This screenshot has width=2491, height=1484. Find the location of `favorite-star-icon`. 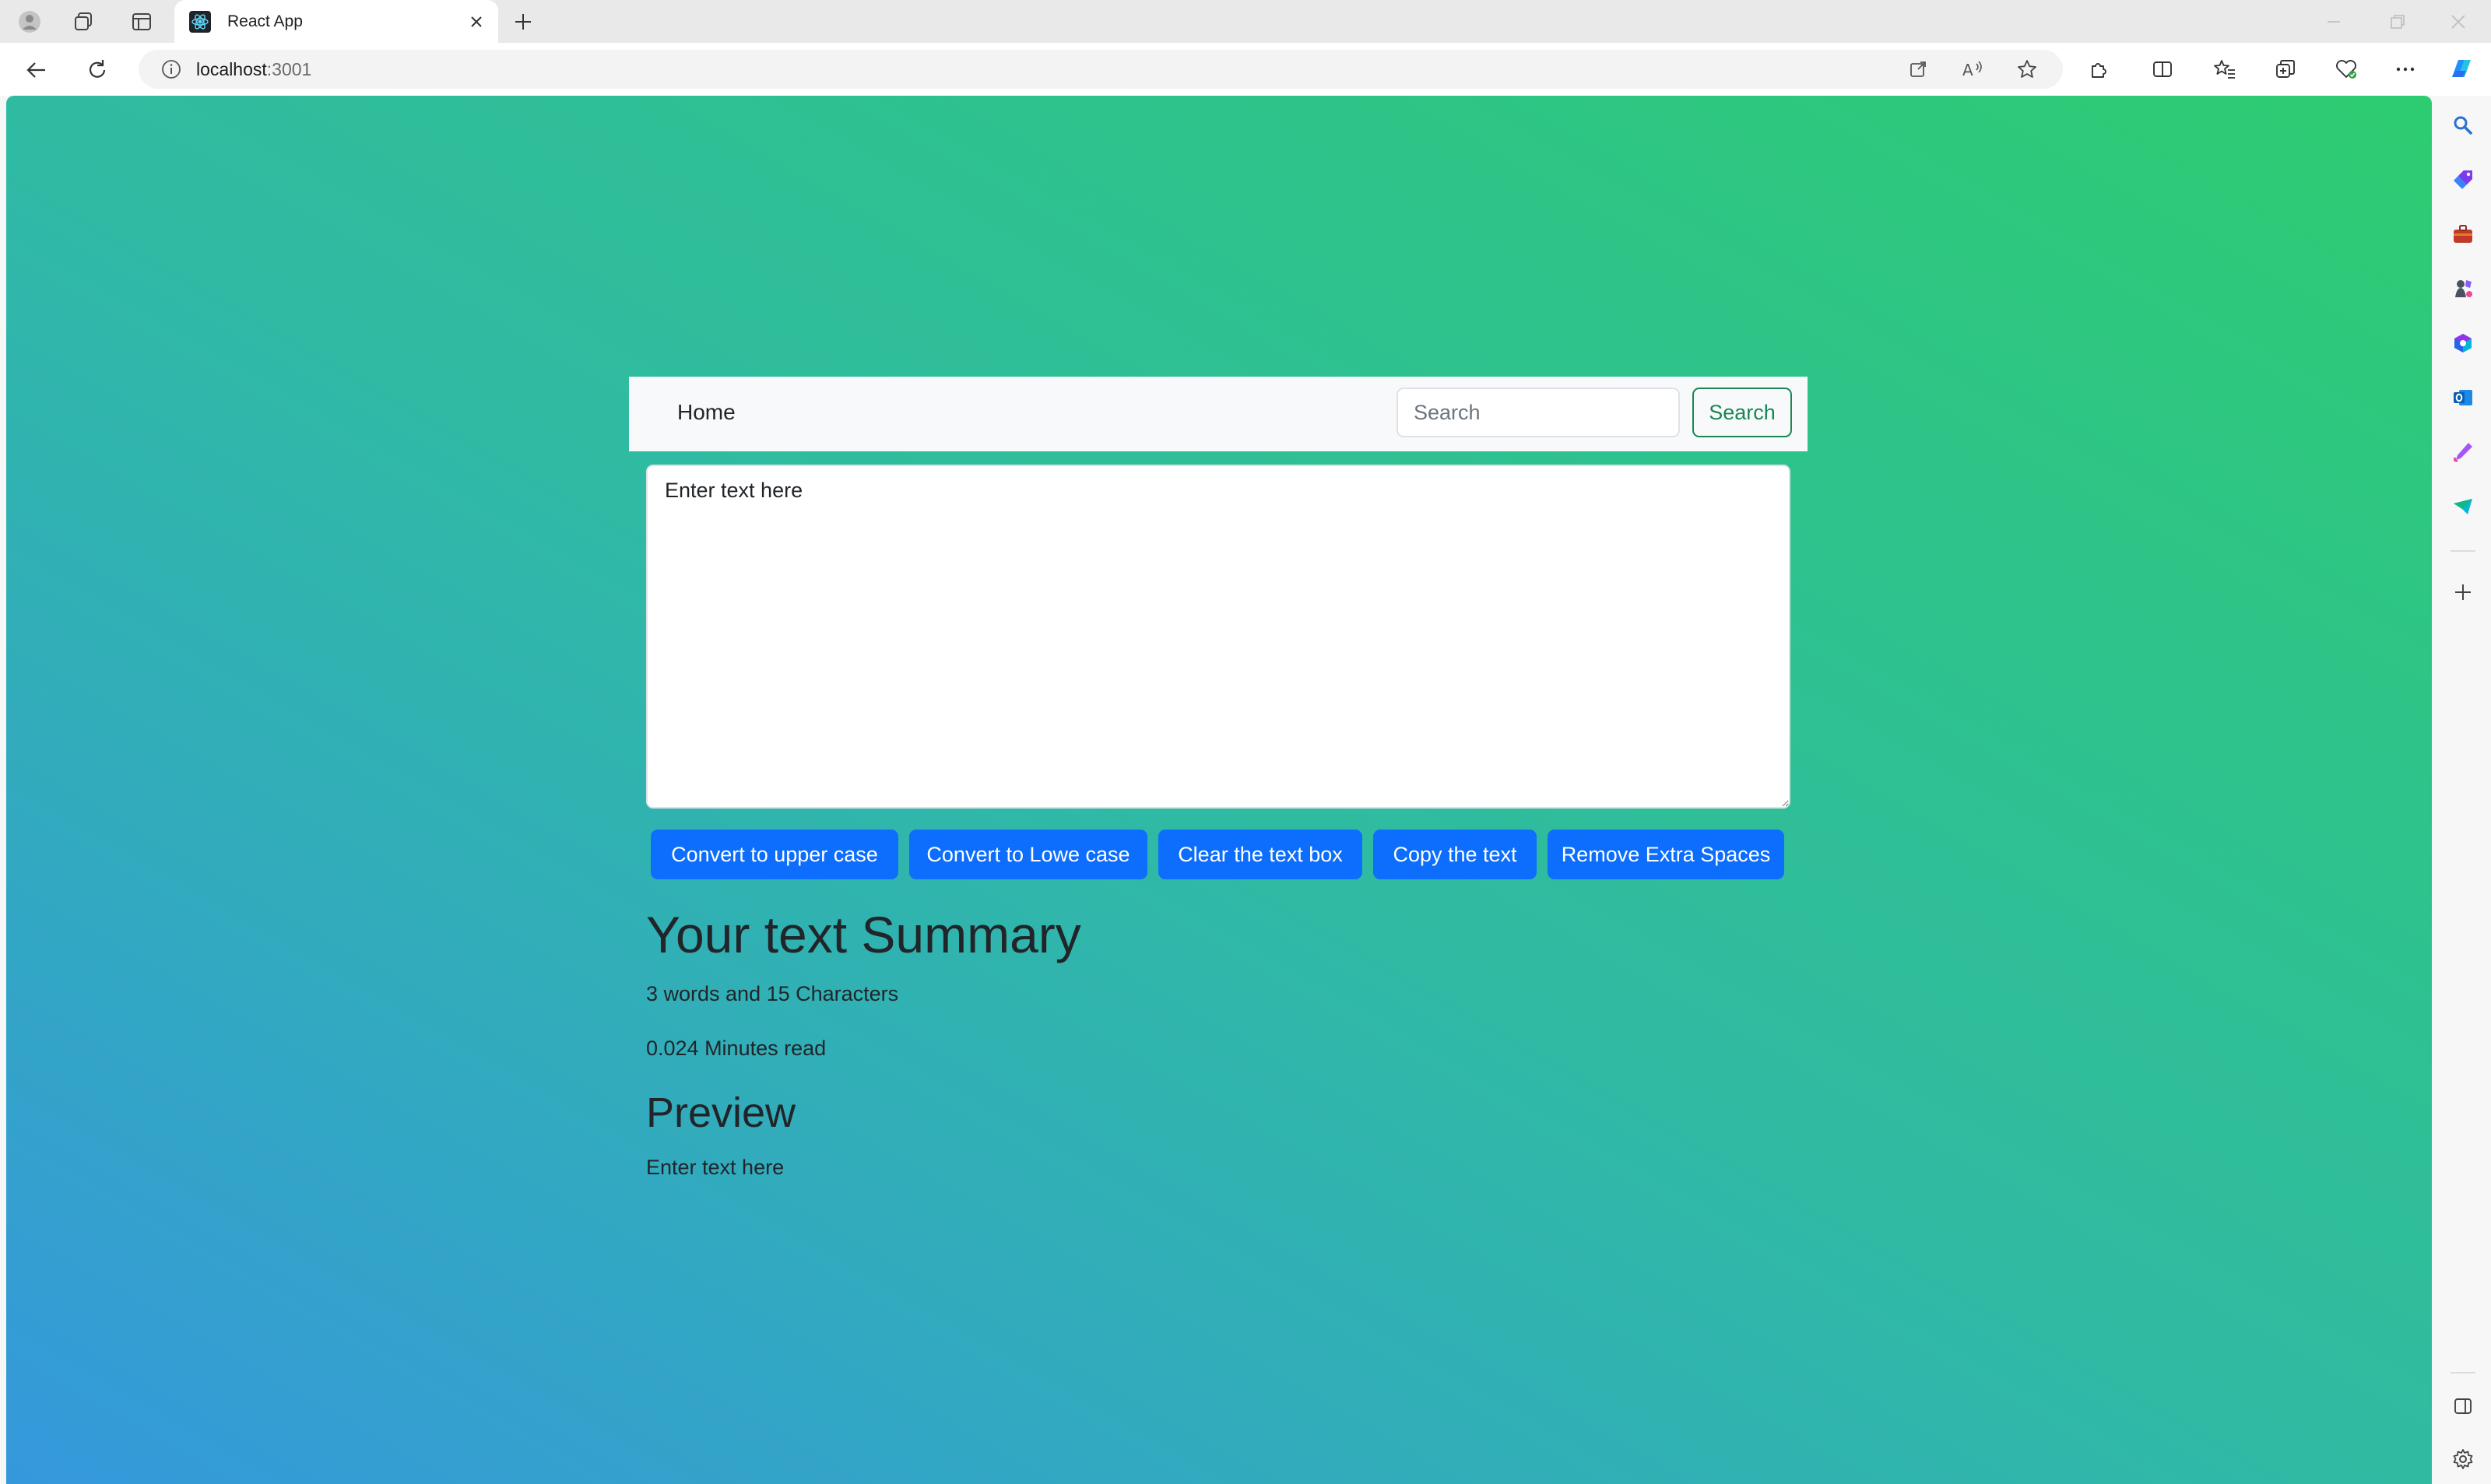

favorite-star-icon is located at coordinates (2027, 69).